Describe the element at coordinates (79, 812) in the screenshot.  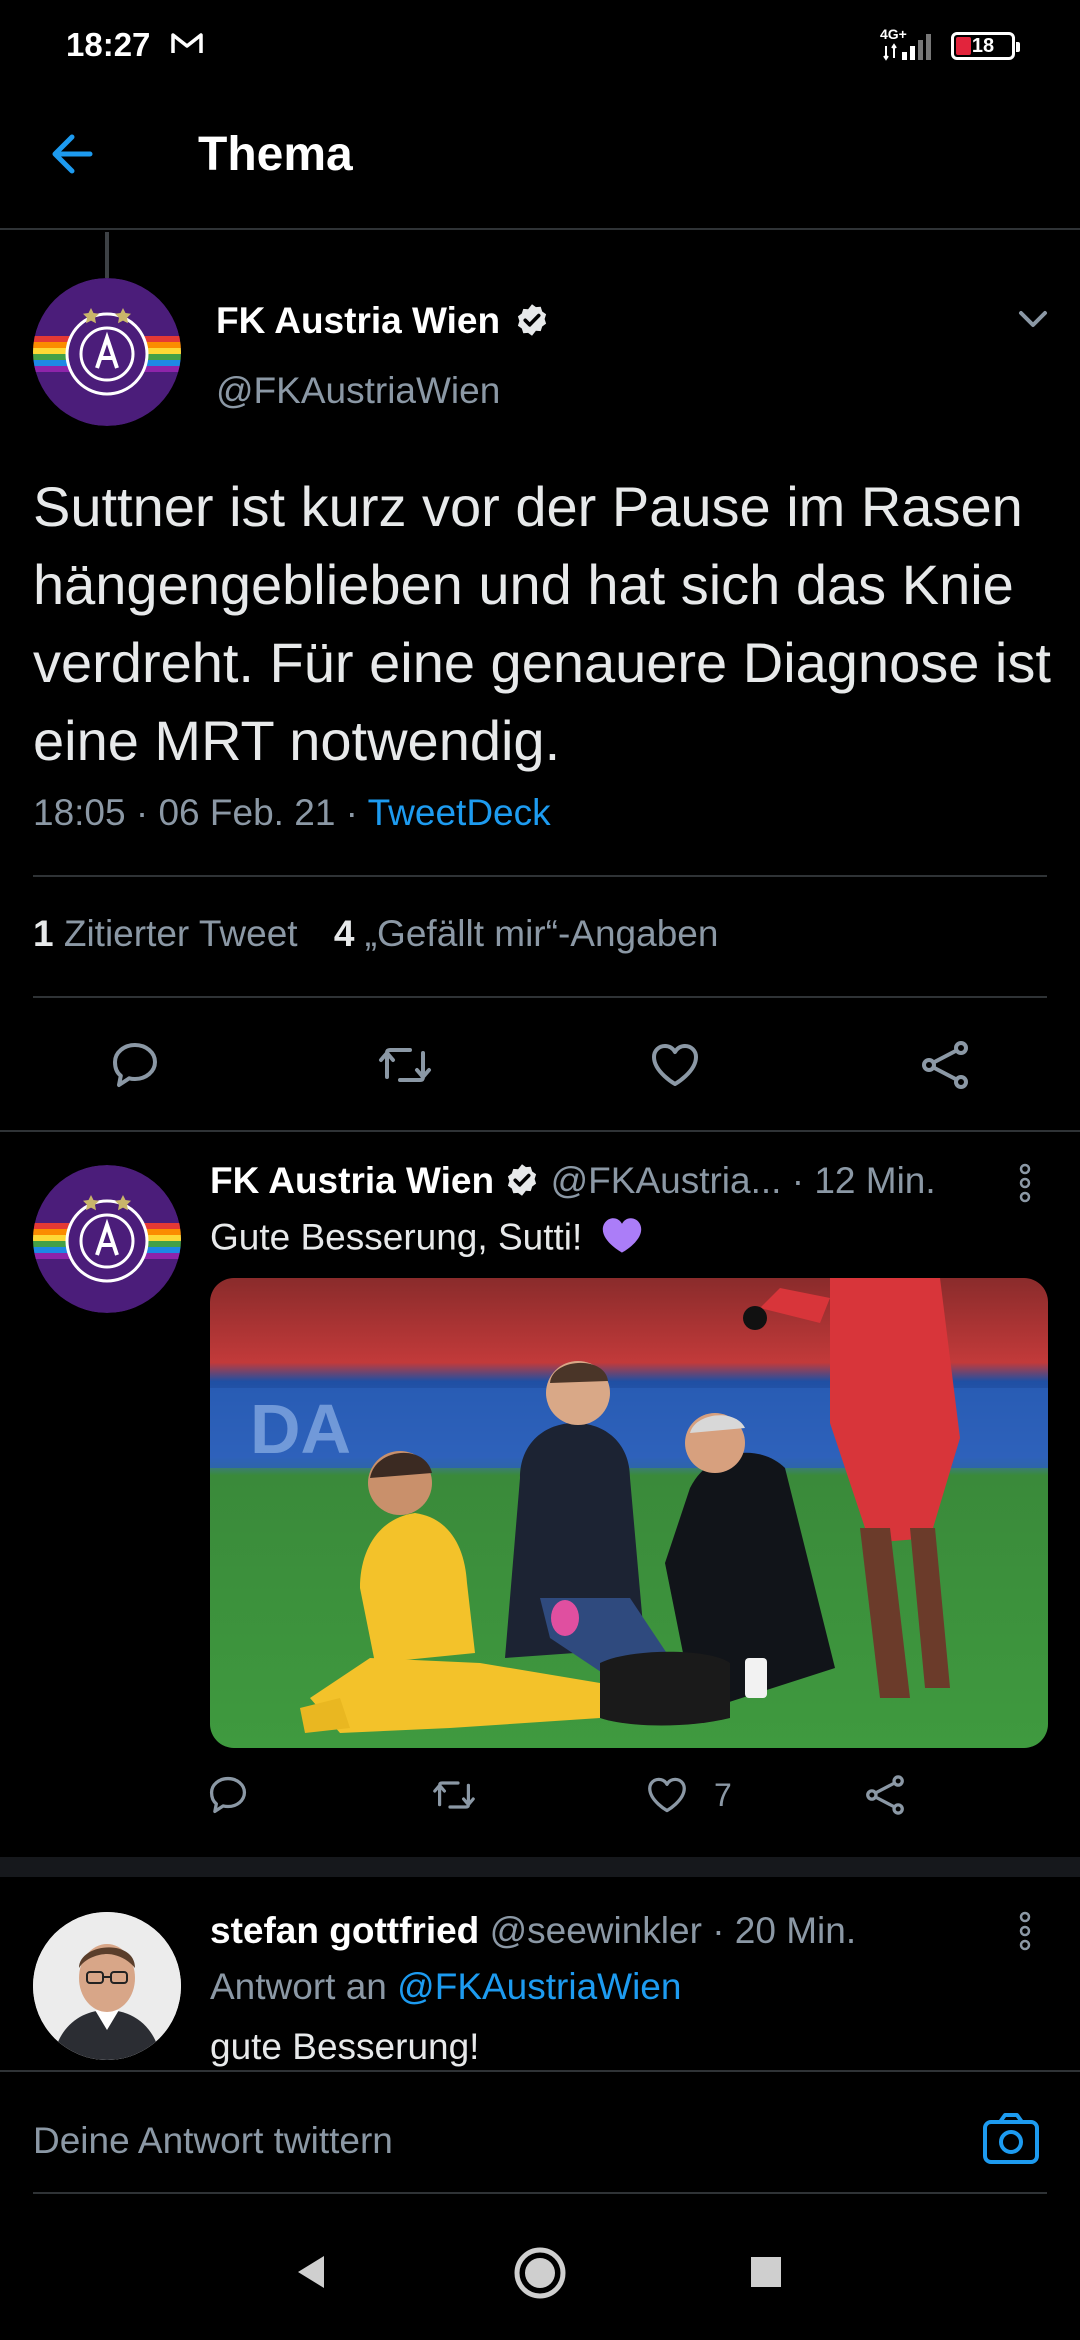
I see `tweet-time: 18:05` at that location.